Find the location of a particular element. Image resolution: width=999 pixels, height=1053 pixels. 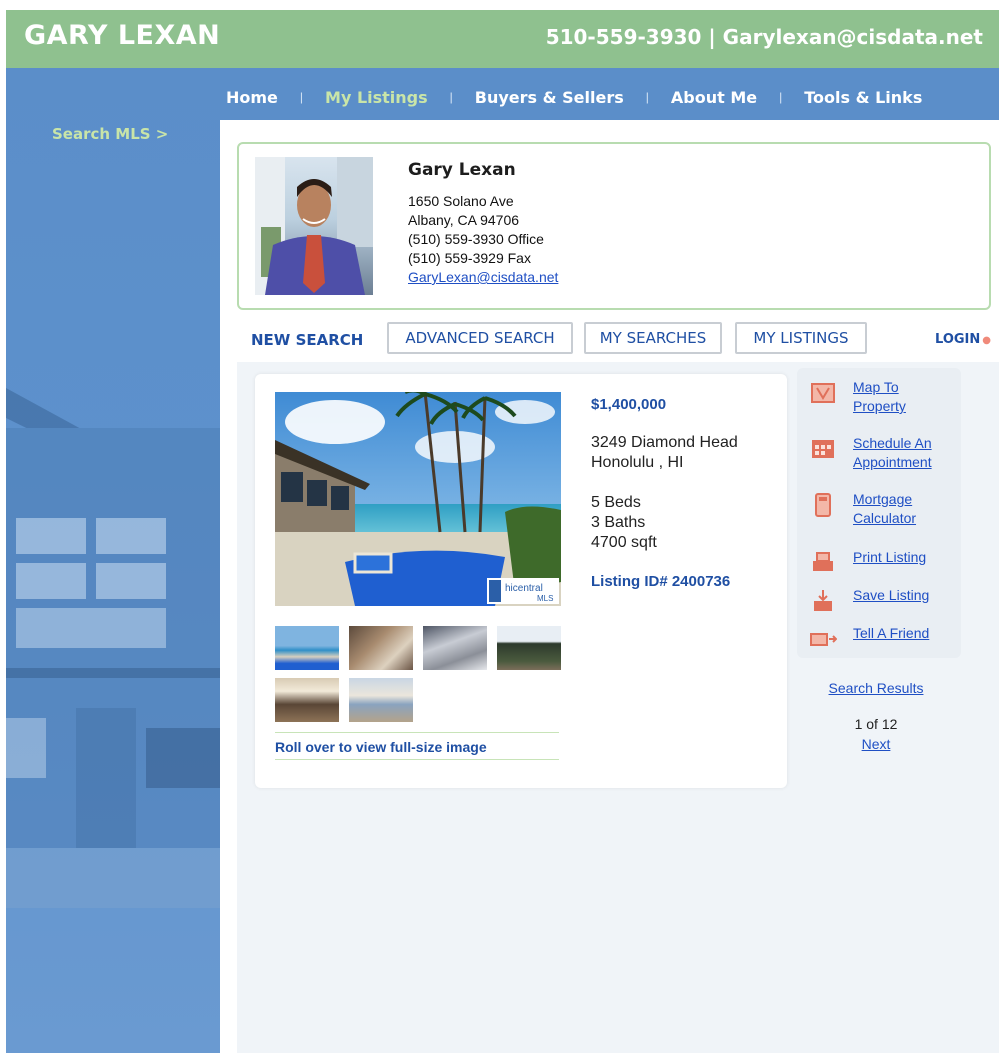

listing-sqft: 4700 sqft is located at coordinates (624, 542).